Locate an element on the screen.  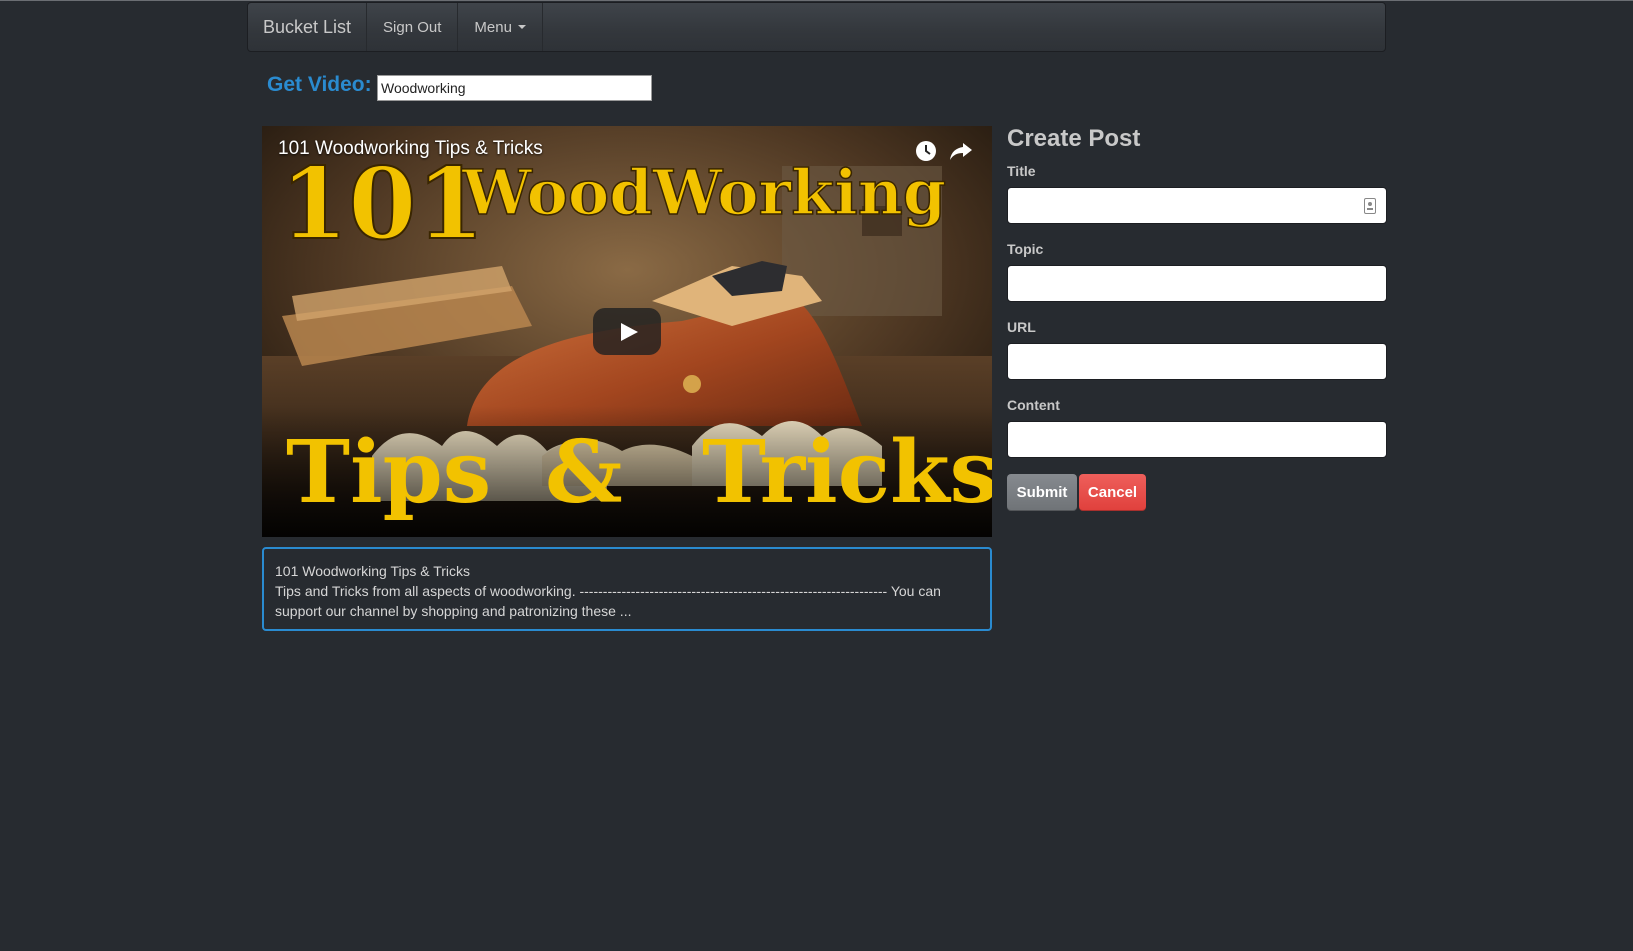
content-label: Content is located at coordinates (1033, 405).